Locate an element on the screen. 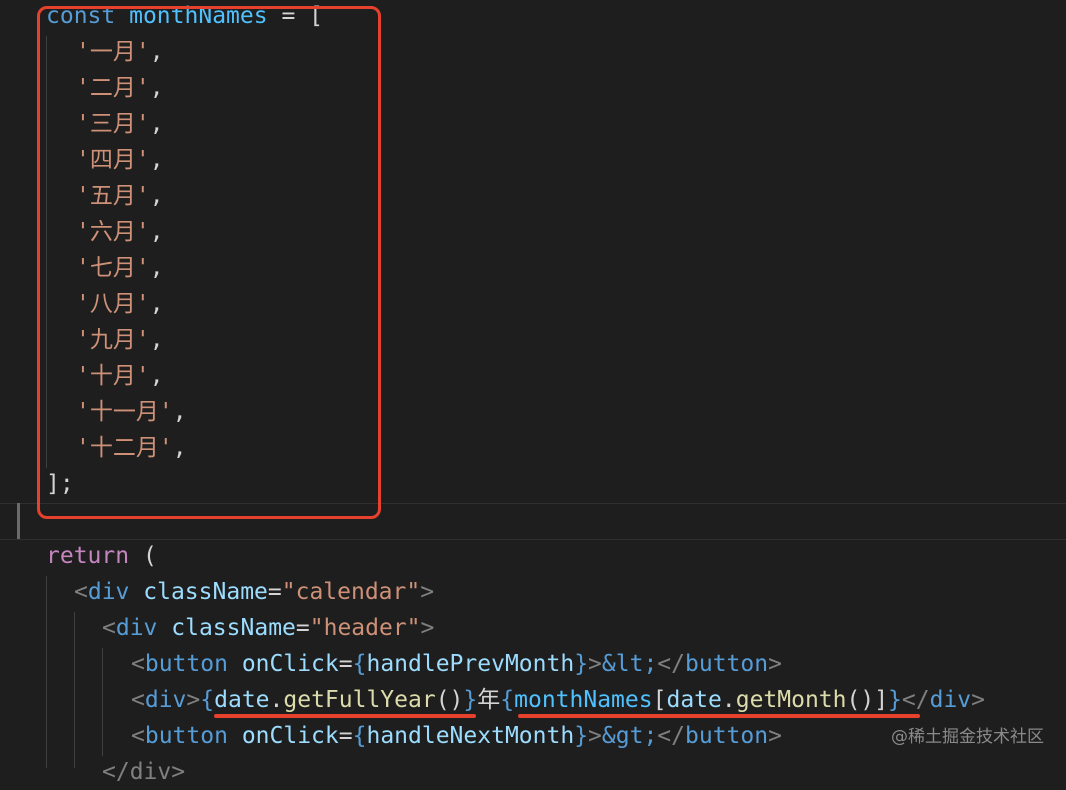 Image resolution: width=1066 pixels, height=790 pixels. entity-gt: &gt; is located at coordinates (629, 736).